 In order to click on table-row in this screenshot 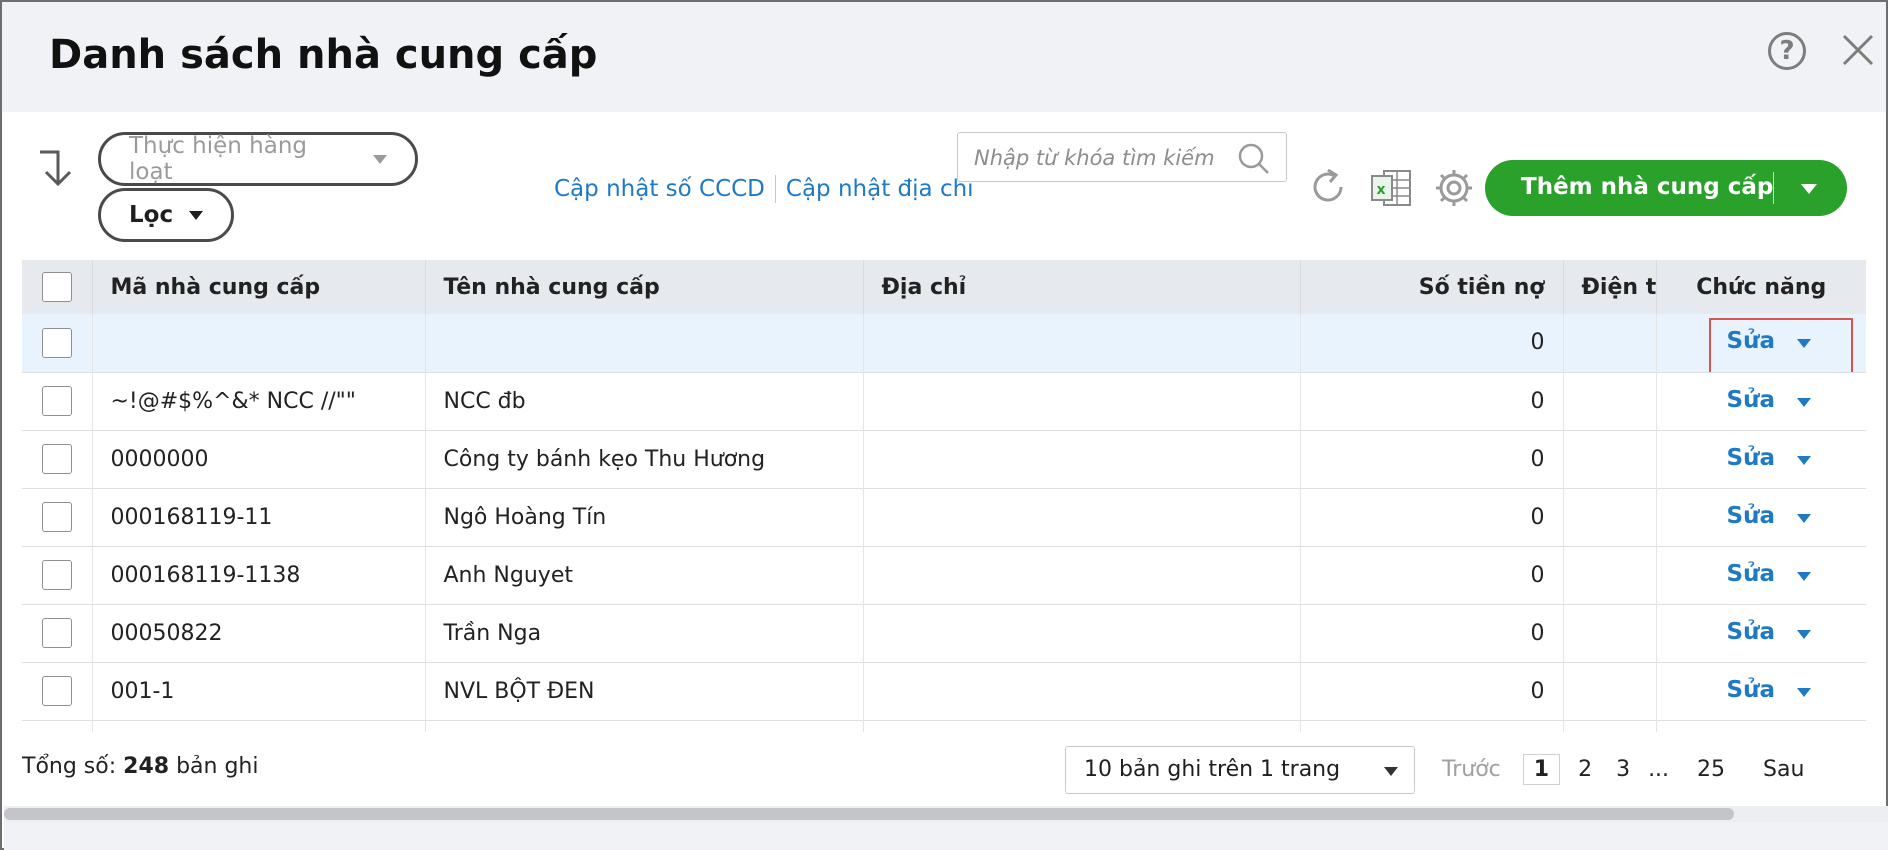, I will do `click(944, 726)`.